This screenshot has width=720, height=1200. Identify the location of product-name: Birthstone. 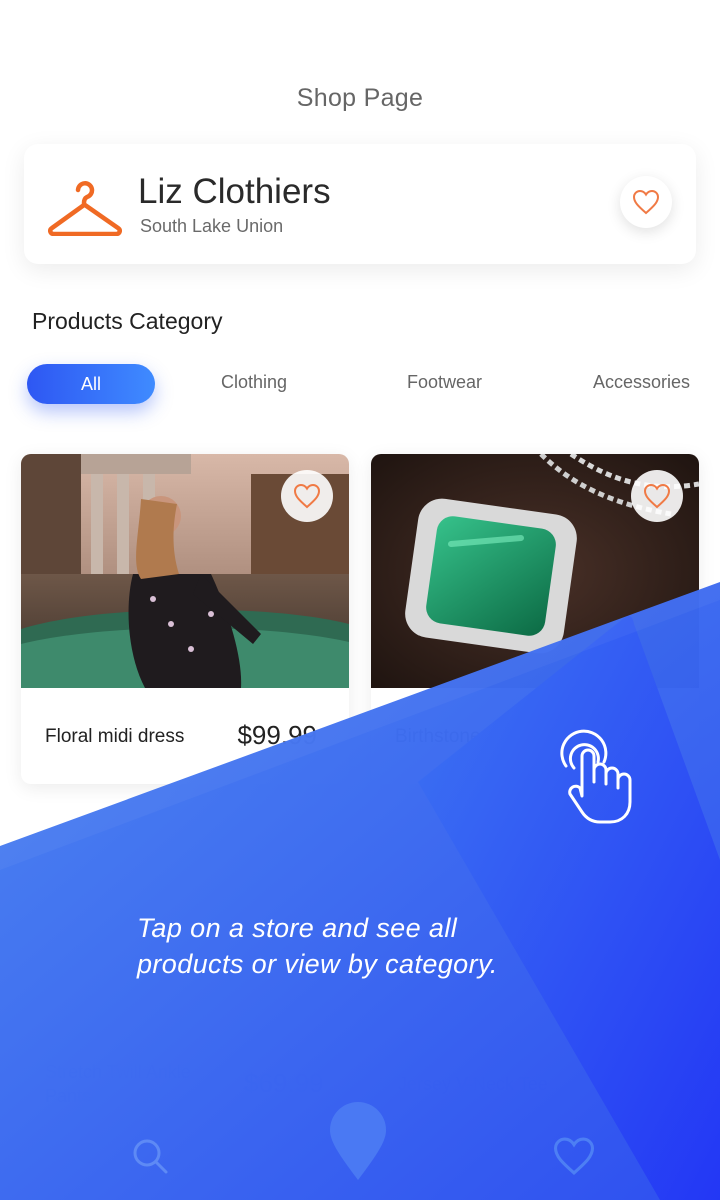
(438, 736).